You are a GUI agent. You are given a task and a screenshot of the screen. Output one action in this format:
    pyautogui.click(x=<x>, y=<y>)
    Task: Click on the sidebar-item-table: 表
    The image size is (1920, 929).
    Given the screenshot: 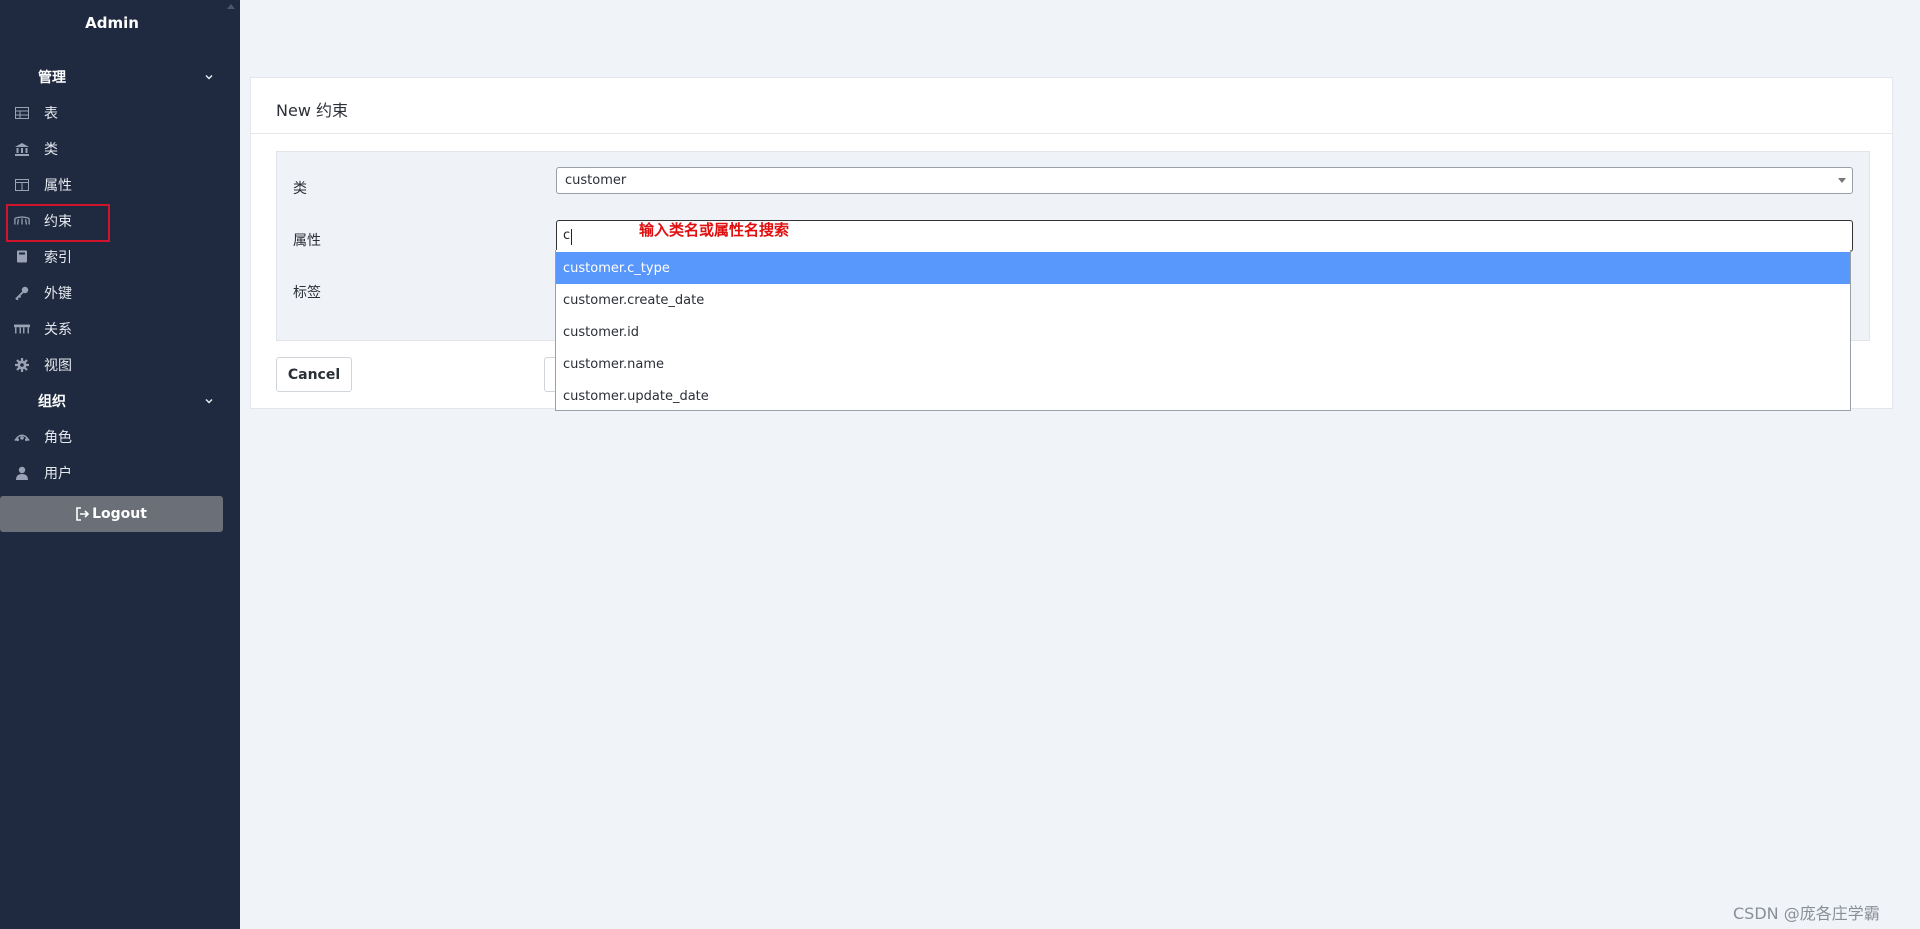 What is the action you would take?
    pyautogui.click(x=112, y=113)
    